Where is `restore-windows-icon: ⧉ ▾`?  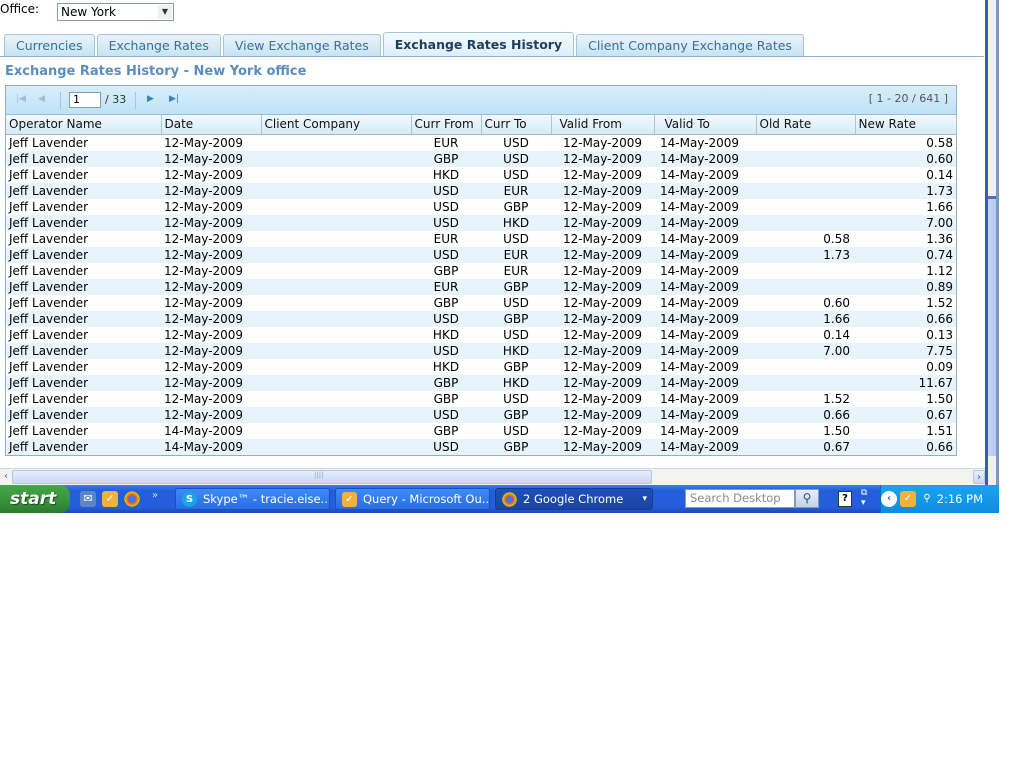 restore-windows-icon: ⧉ ▾ is located at coordinates (864, 498).